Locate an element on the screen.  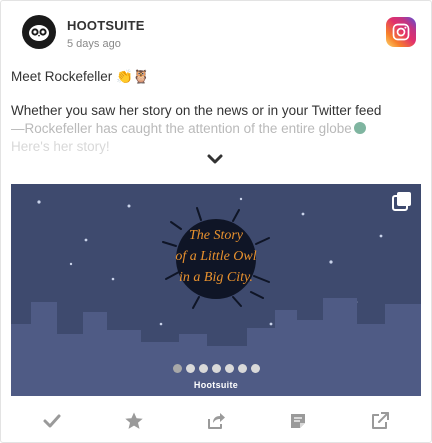
checkmark-icon is located at coordinates (52, 421).